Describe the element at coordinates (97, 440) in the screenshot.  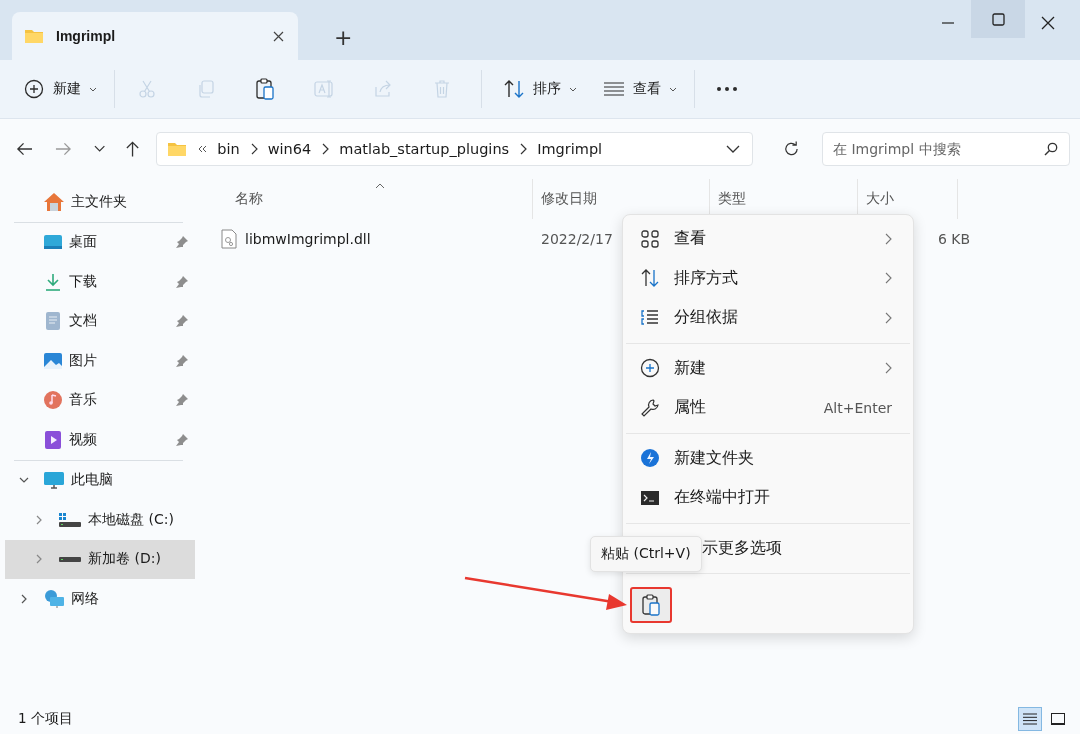
I see `sidebar-item: 视频` at that location.